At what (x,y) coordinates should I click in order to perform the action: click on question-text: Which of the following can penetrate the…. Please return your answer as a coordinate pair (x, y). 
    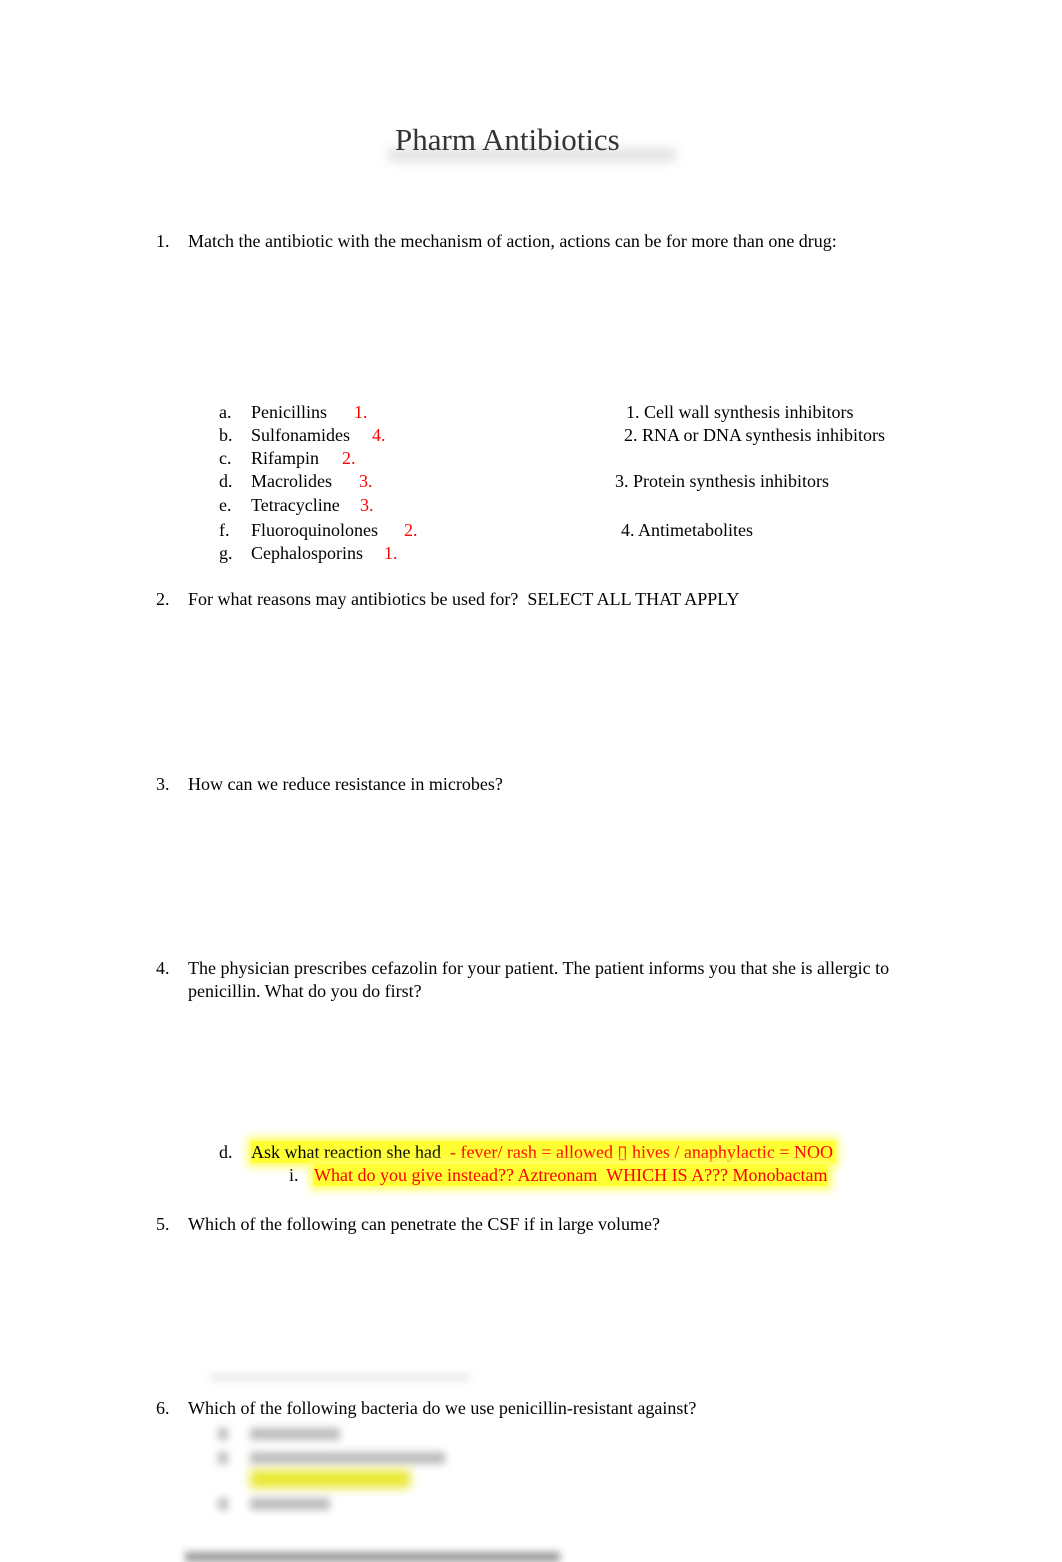
    Looking at the image, I should click on (424, 1224).